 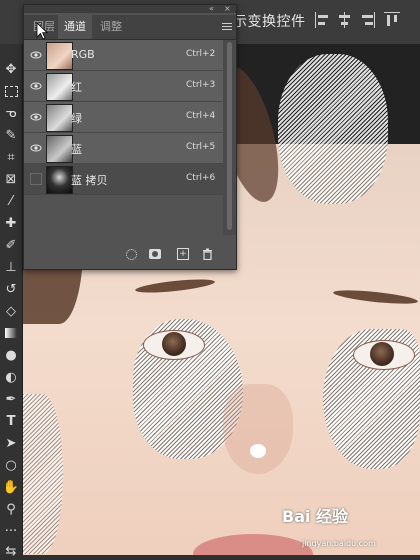 I want to click on eyedropper-icon: ⁄, so click(x=11, y=201).